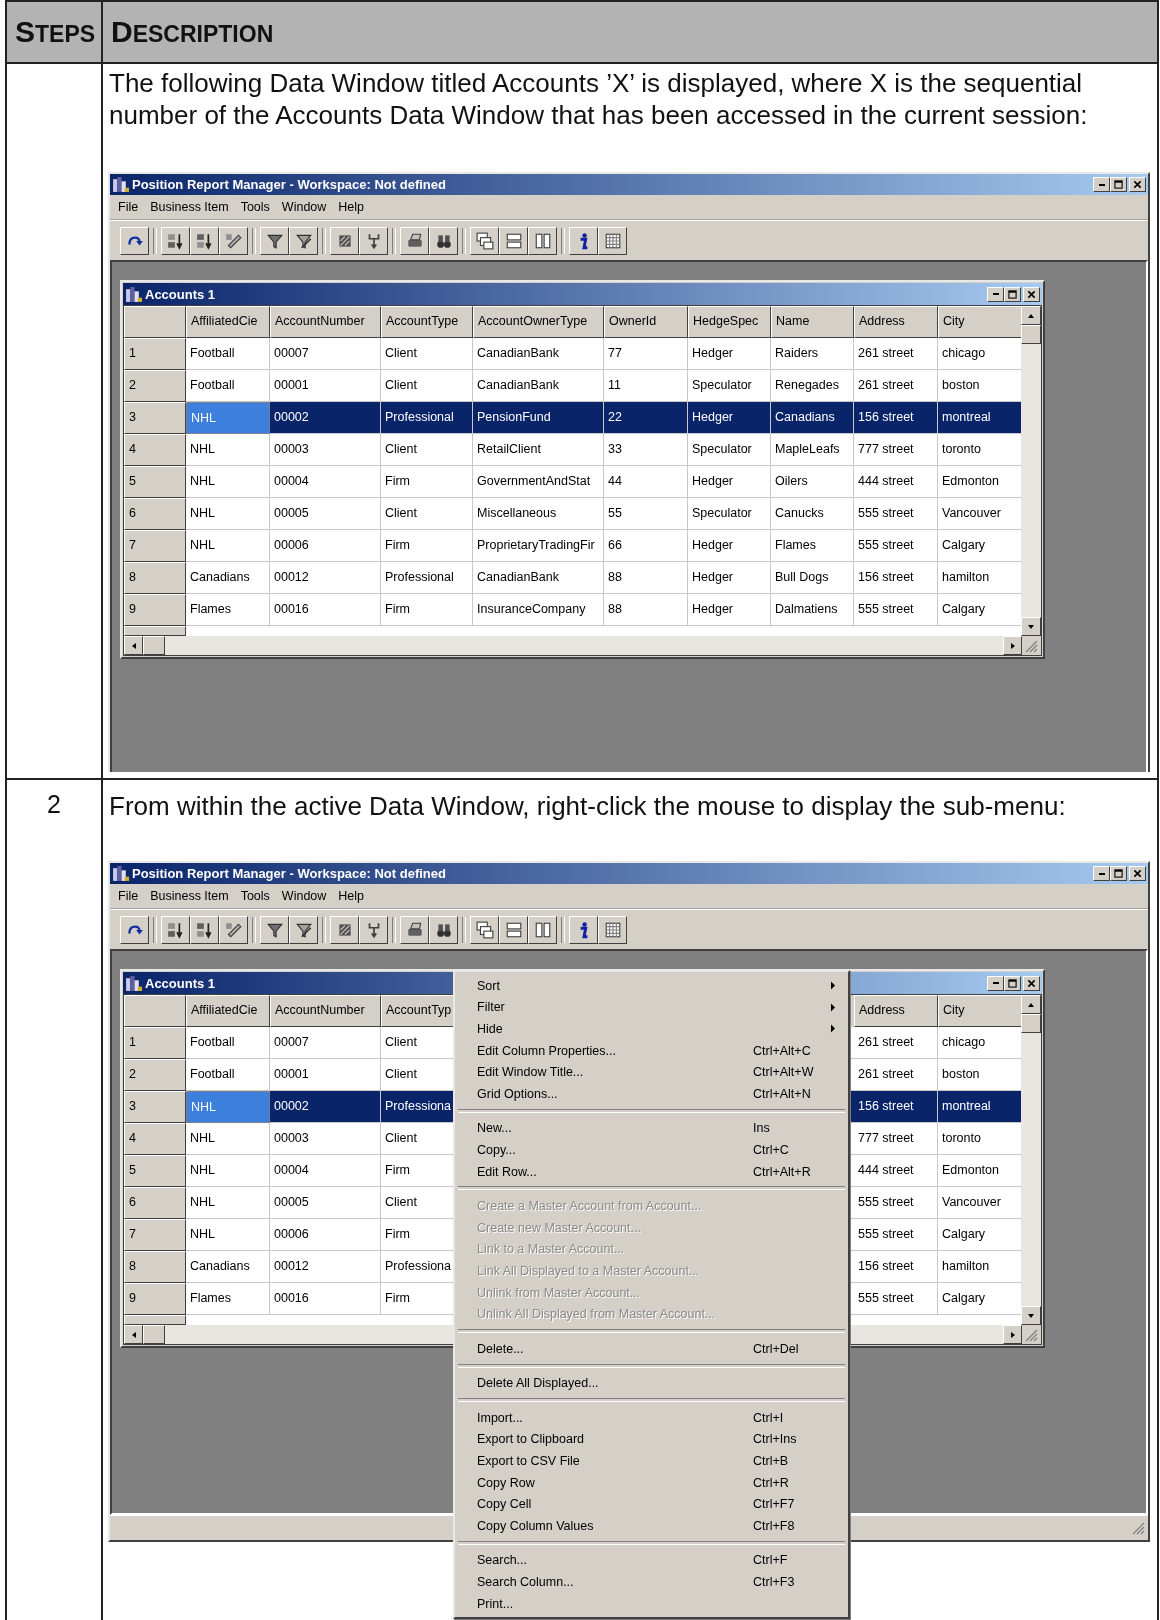  I want to click on step-description: The following Data Window titled Accounts ’X’ is displayed, where X is the sequential number of the Accounts Data Window that has been accessed in the current session:, so click(598, 99).